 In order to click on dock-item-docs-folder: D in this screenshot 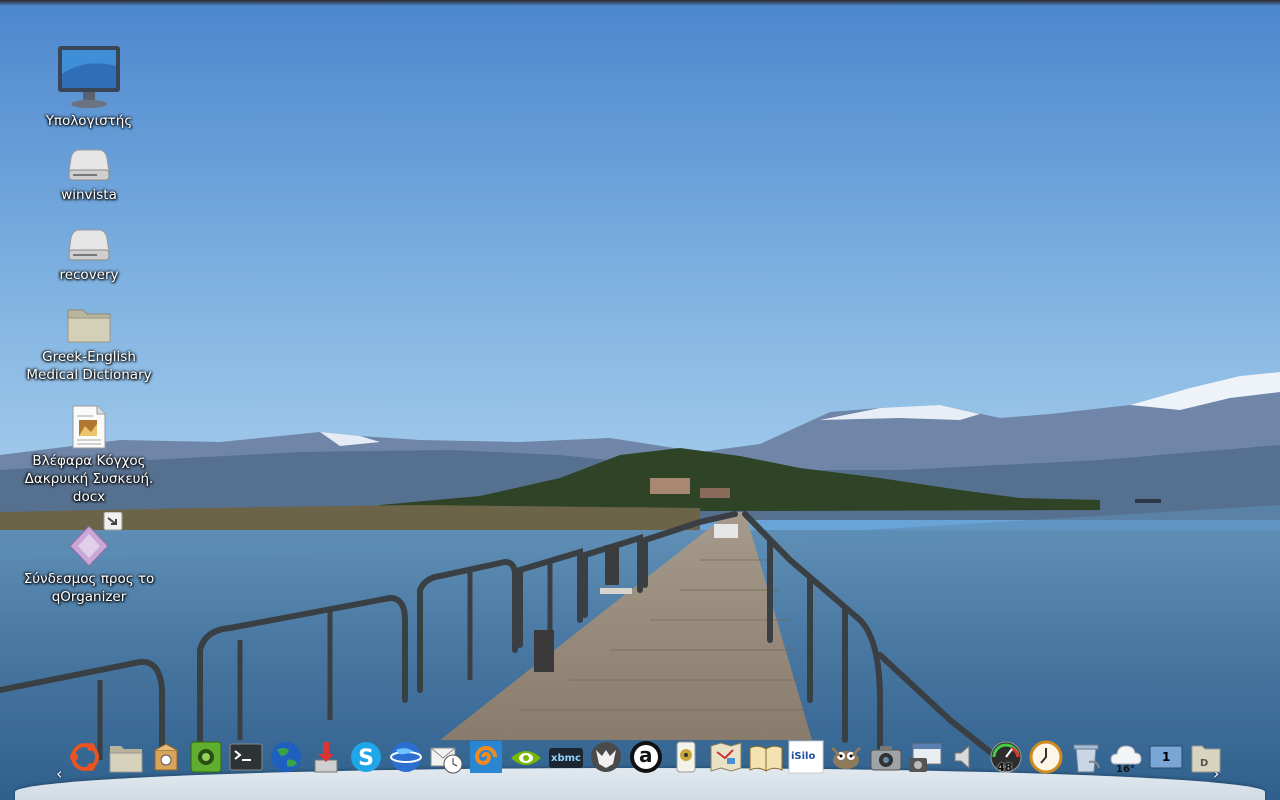, I will do `click(1206, 760)`.